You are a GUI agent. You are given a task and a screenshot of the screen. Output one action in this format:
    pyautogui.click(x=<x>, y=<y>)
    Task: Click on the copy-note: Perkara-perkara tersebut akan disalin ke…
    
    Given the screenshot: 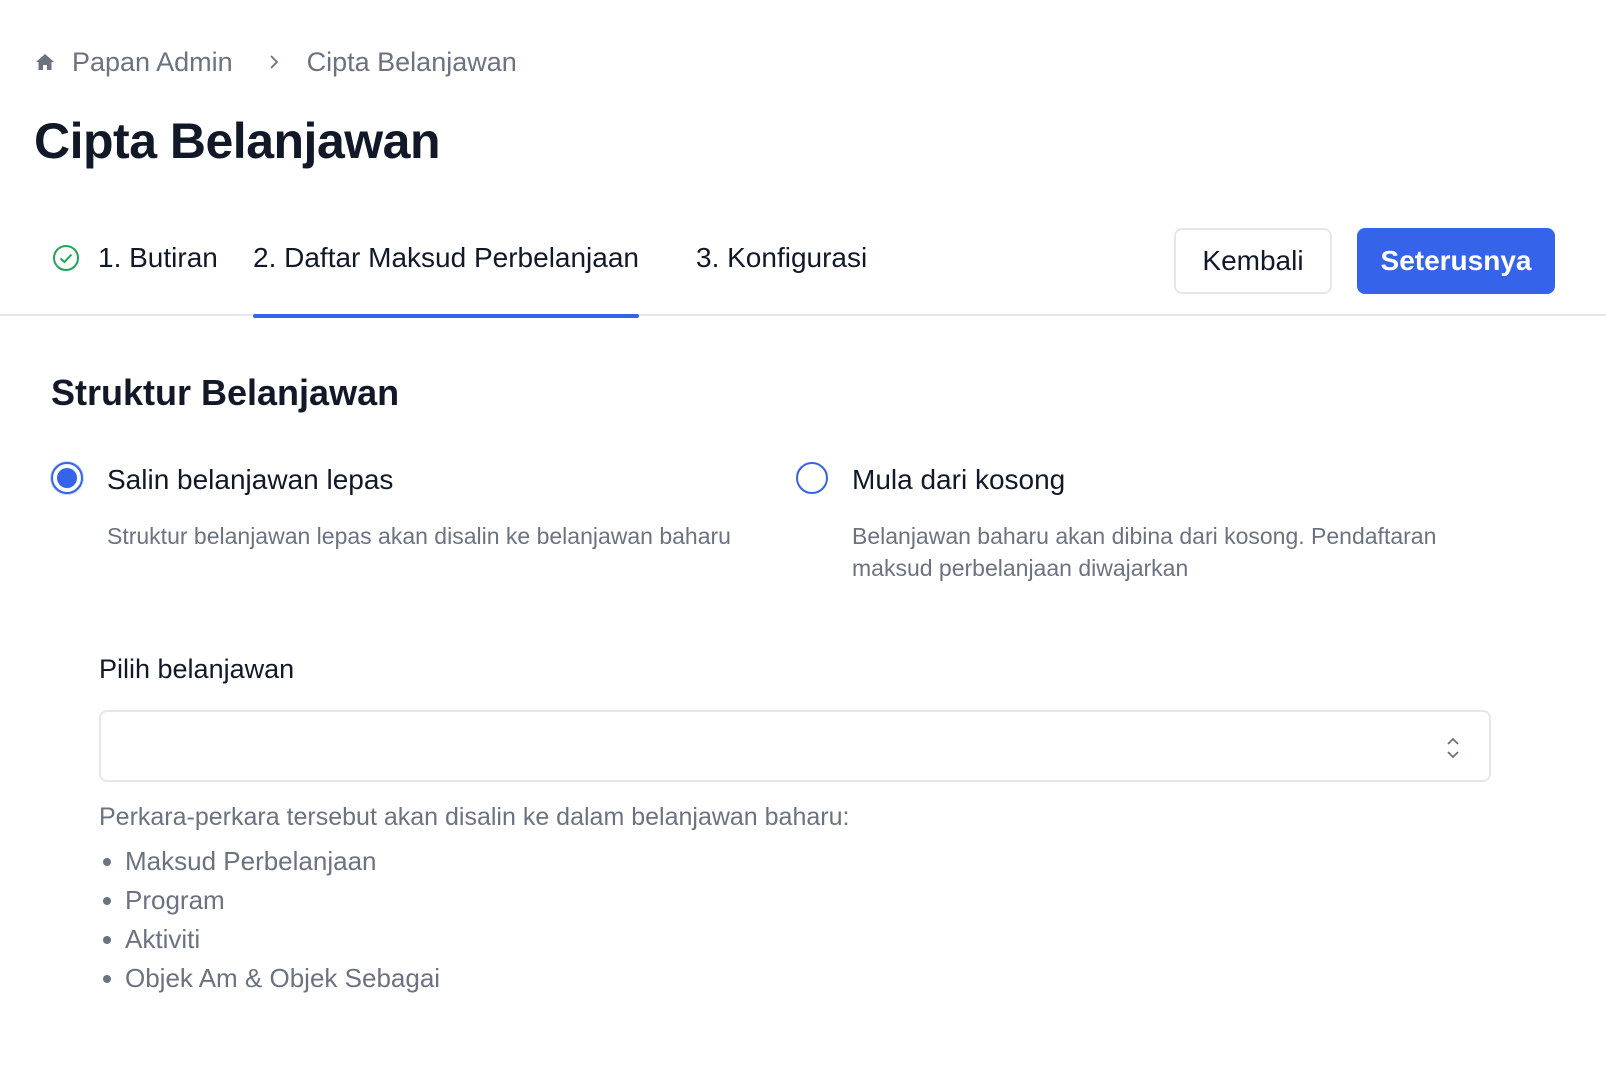 What is the action you would take?
    pyautogui.click(x=474, y=817)
    